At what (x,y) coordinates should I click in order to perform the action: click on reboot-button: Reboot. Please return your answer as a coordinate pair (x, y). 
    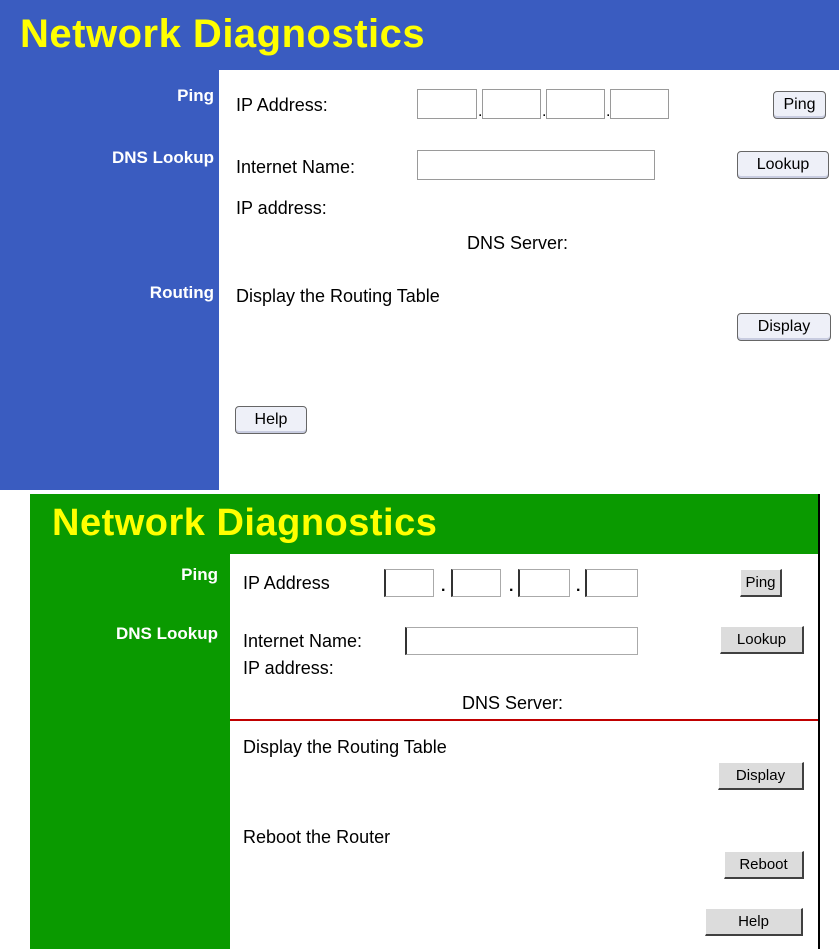
    Looking at the image, I should click on (764, 865).